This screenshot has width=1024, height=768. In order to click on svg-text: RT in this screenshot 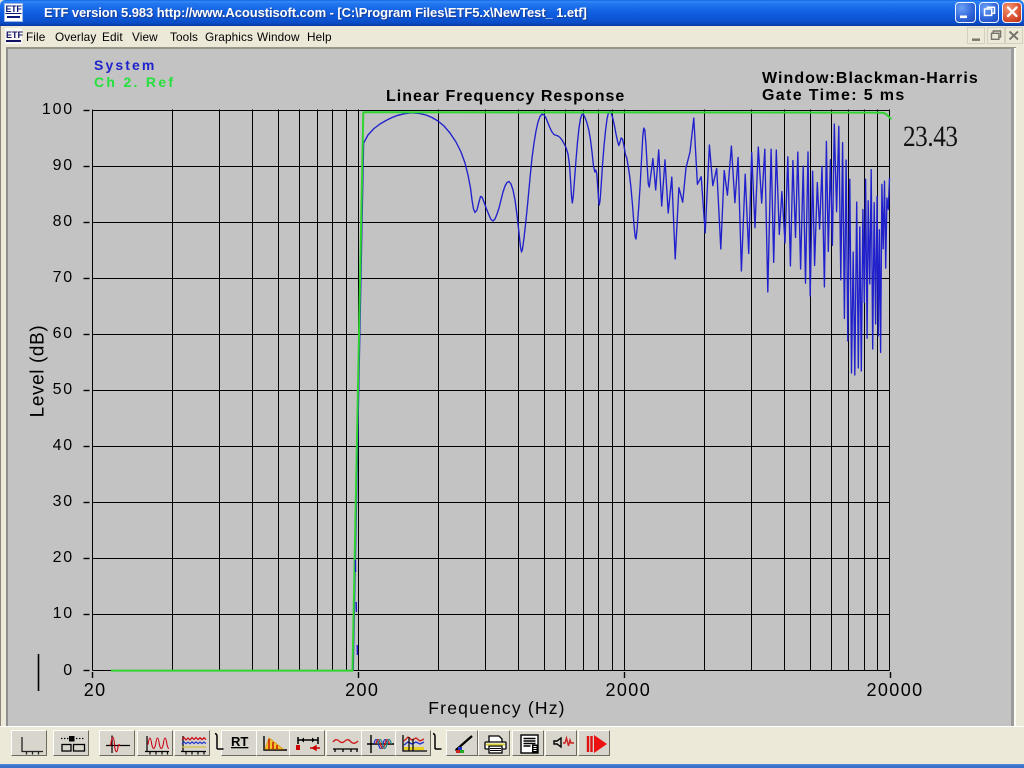, I will do `click(239, 741)`.